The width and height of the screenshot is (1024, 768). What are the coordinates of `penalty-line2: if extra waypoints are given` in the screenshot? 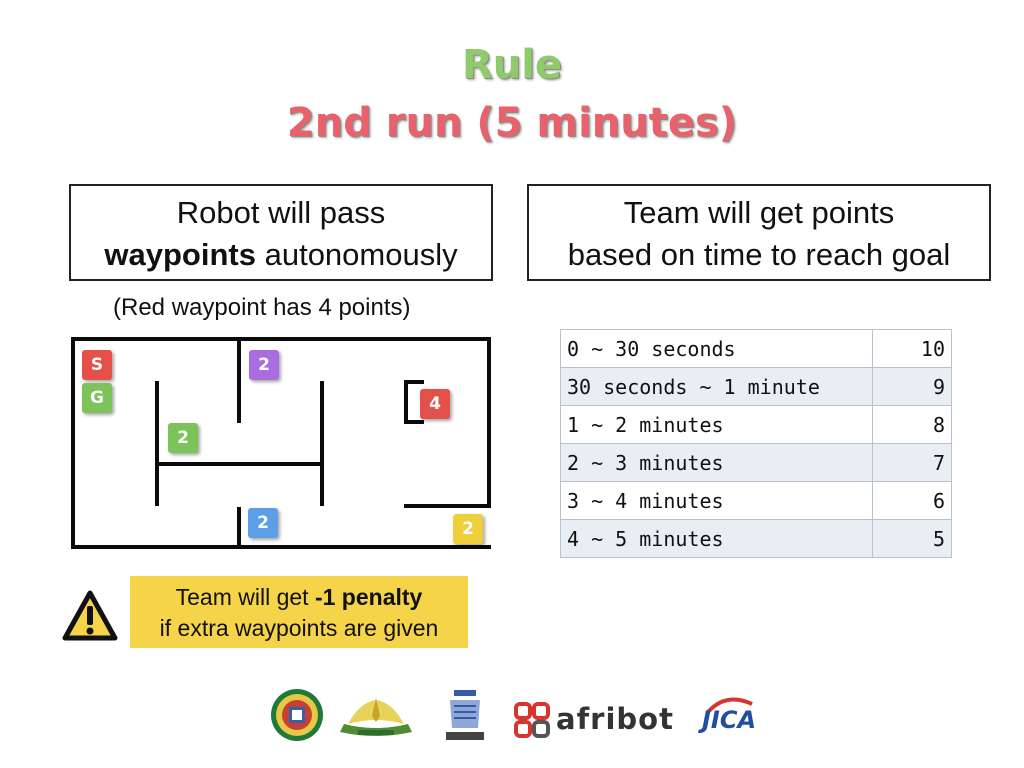 It's located at (299, 628).